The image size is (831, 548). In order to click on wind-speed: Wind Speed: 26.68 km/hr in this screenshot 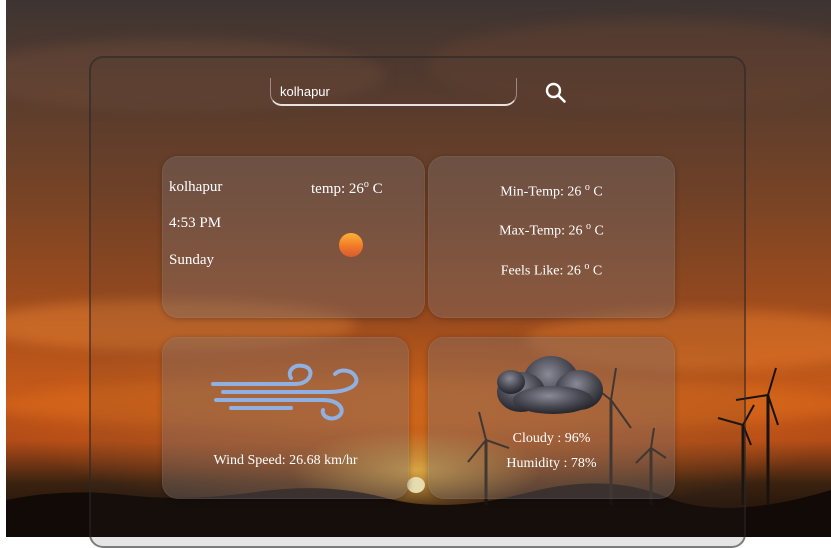, I will do `click(285, 460)`.